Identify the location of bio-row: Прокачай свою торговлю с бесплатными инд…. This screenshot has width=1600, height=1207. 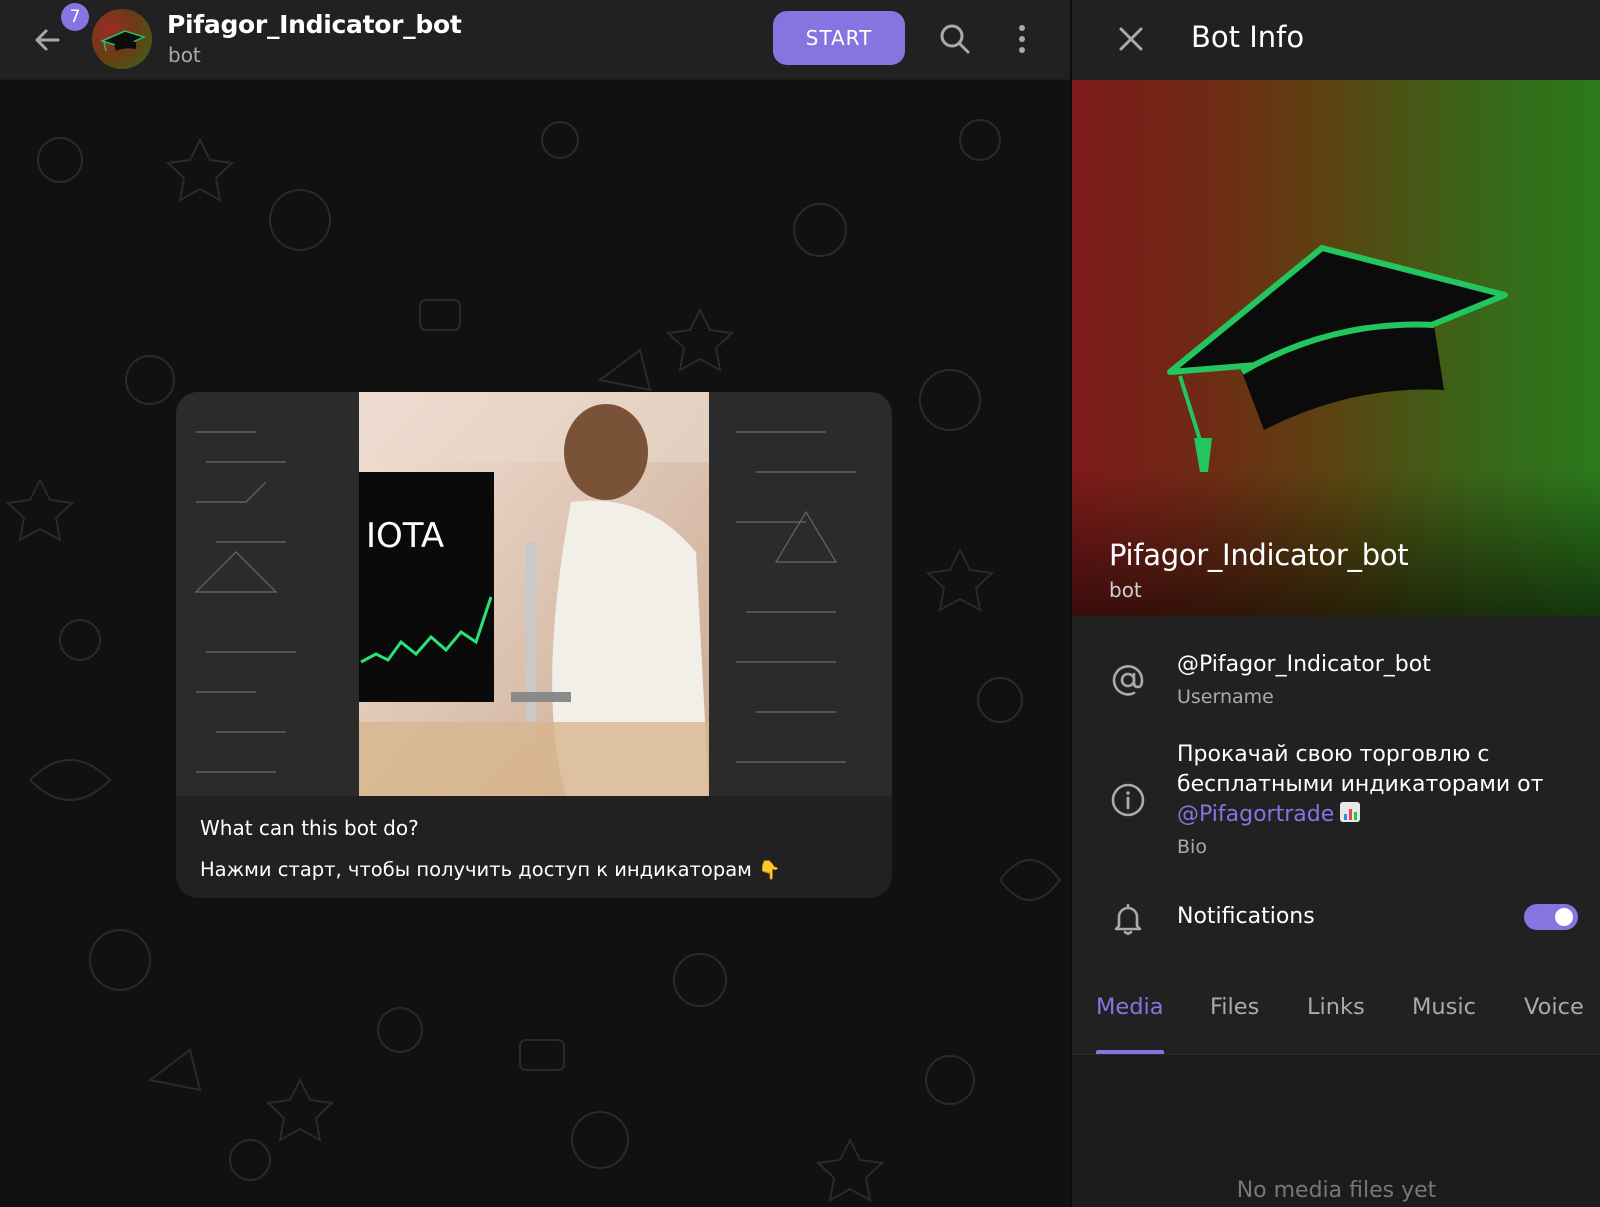
(1336, 800).